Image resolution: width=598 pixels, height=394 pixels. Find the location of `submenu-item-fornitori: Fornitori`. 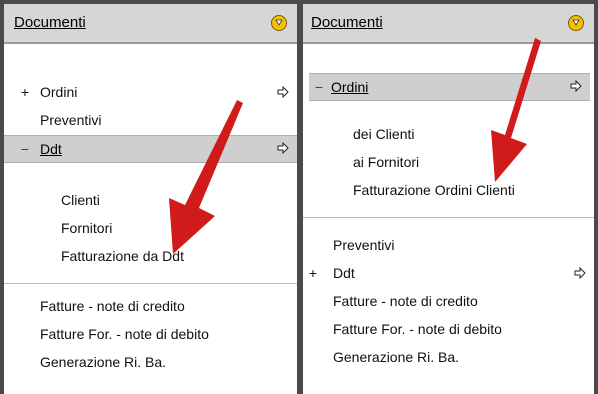

submenu-item-fornitori: Fornitori is located at coordinates (150, 228).